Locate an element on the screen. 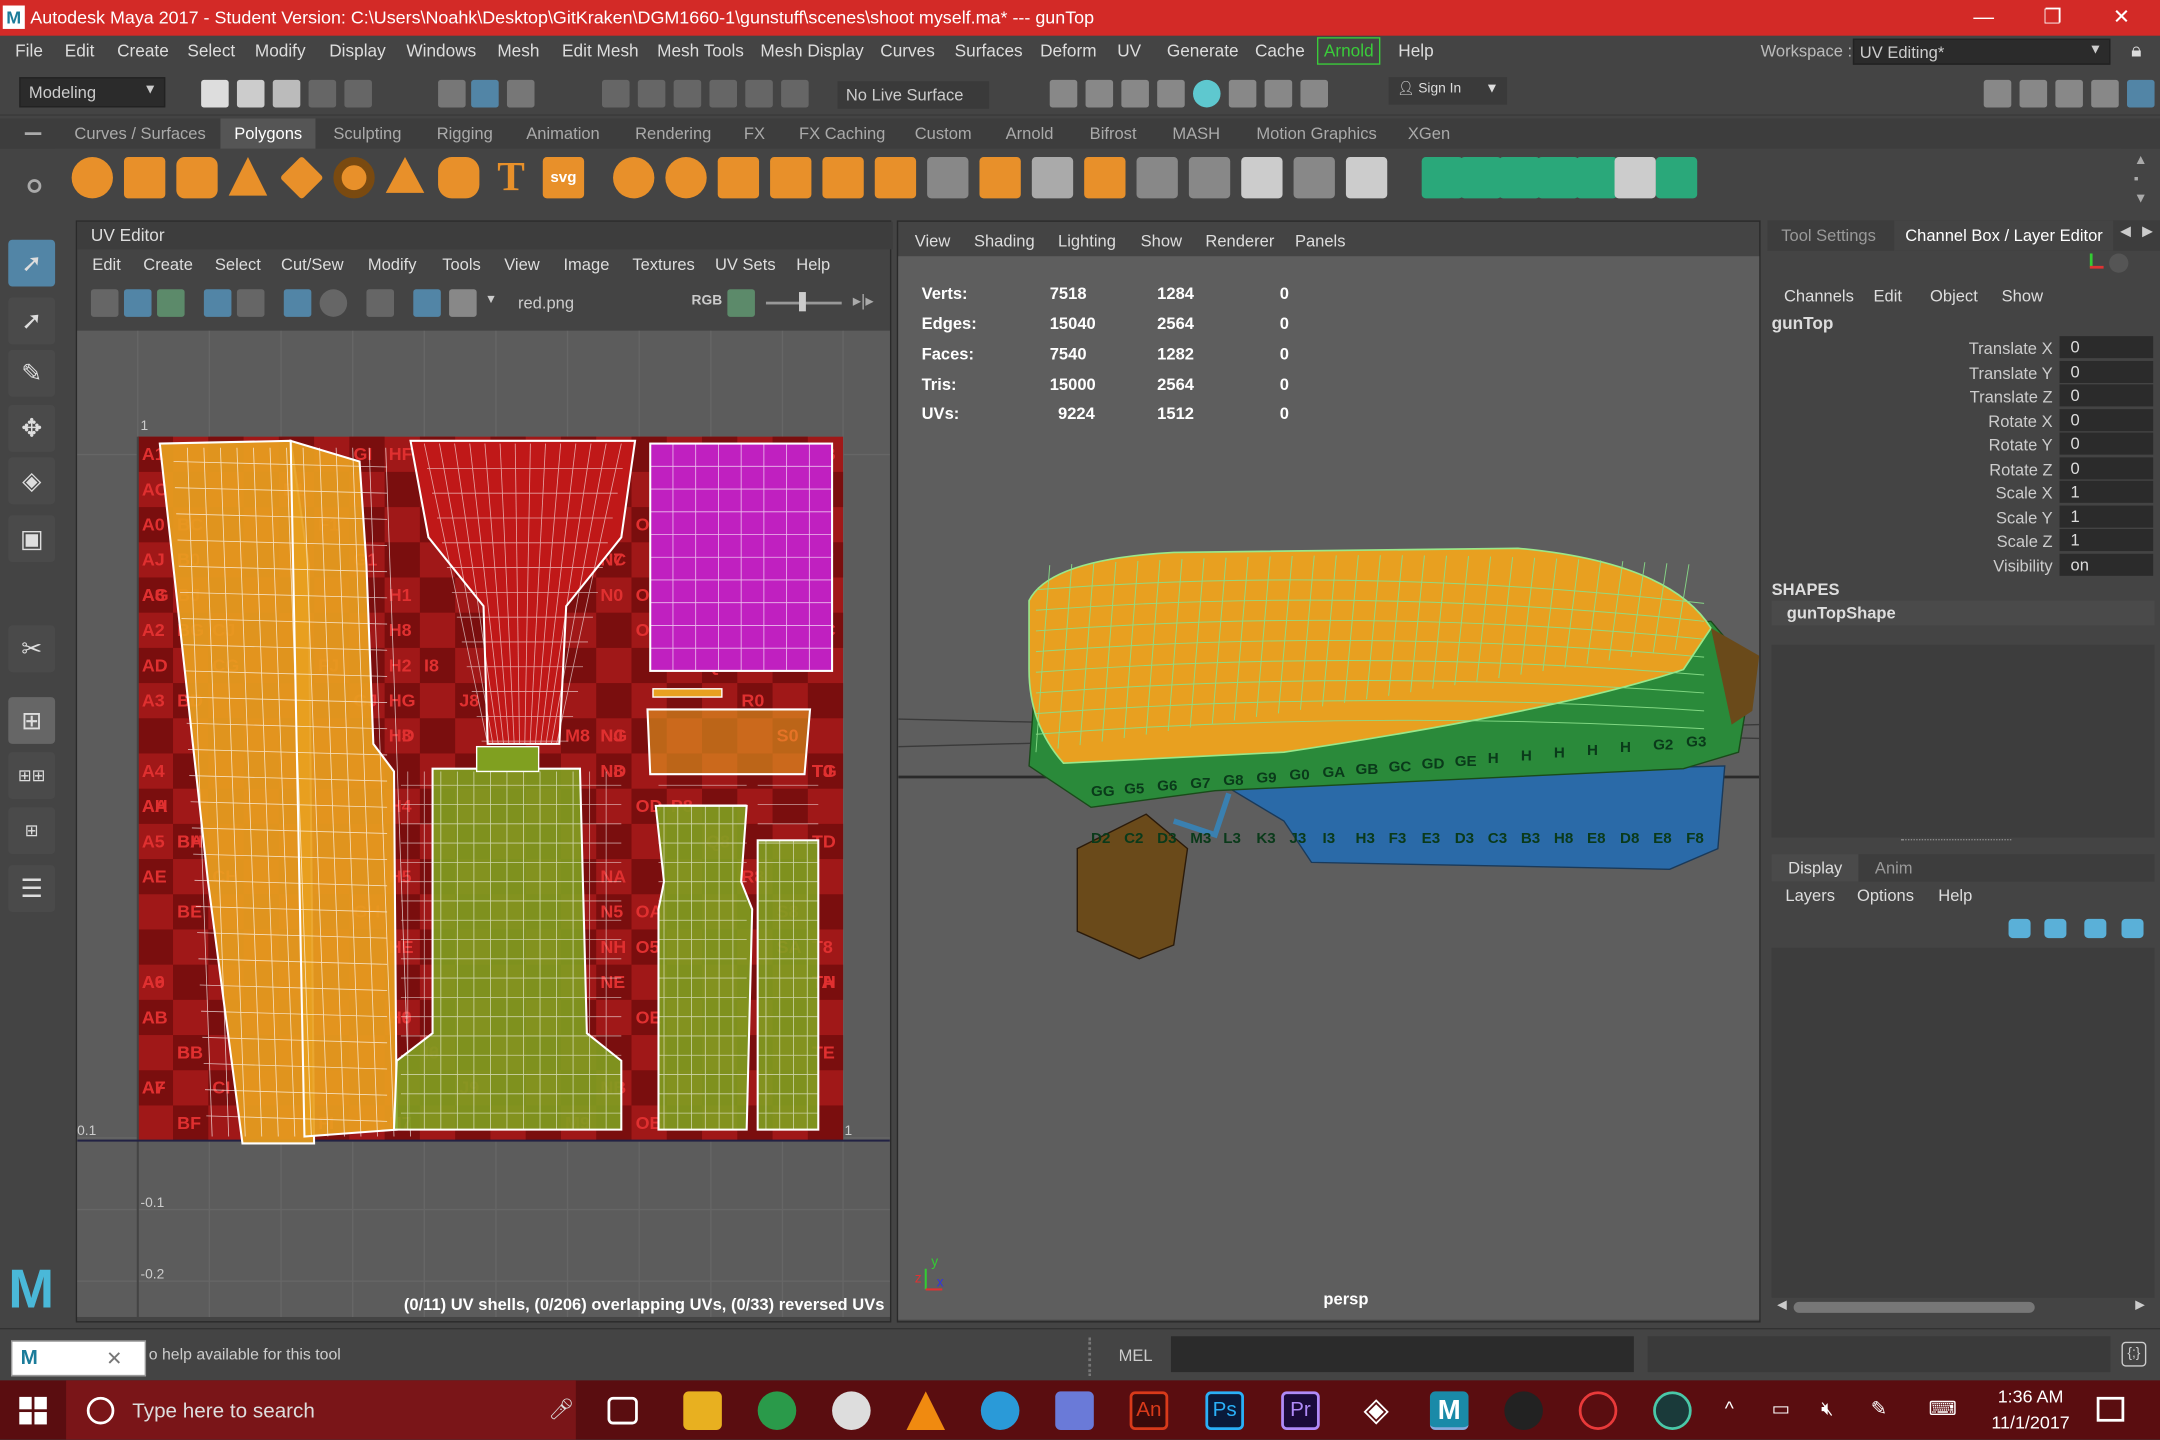 This screenshot has height=1440, width=2160. ipr-render-icon is located at coordinates (1135, 93).